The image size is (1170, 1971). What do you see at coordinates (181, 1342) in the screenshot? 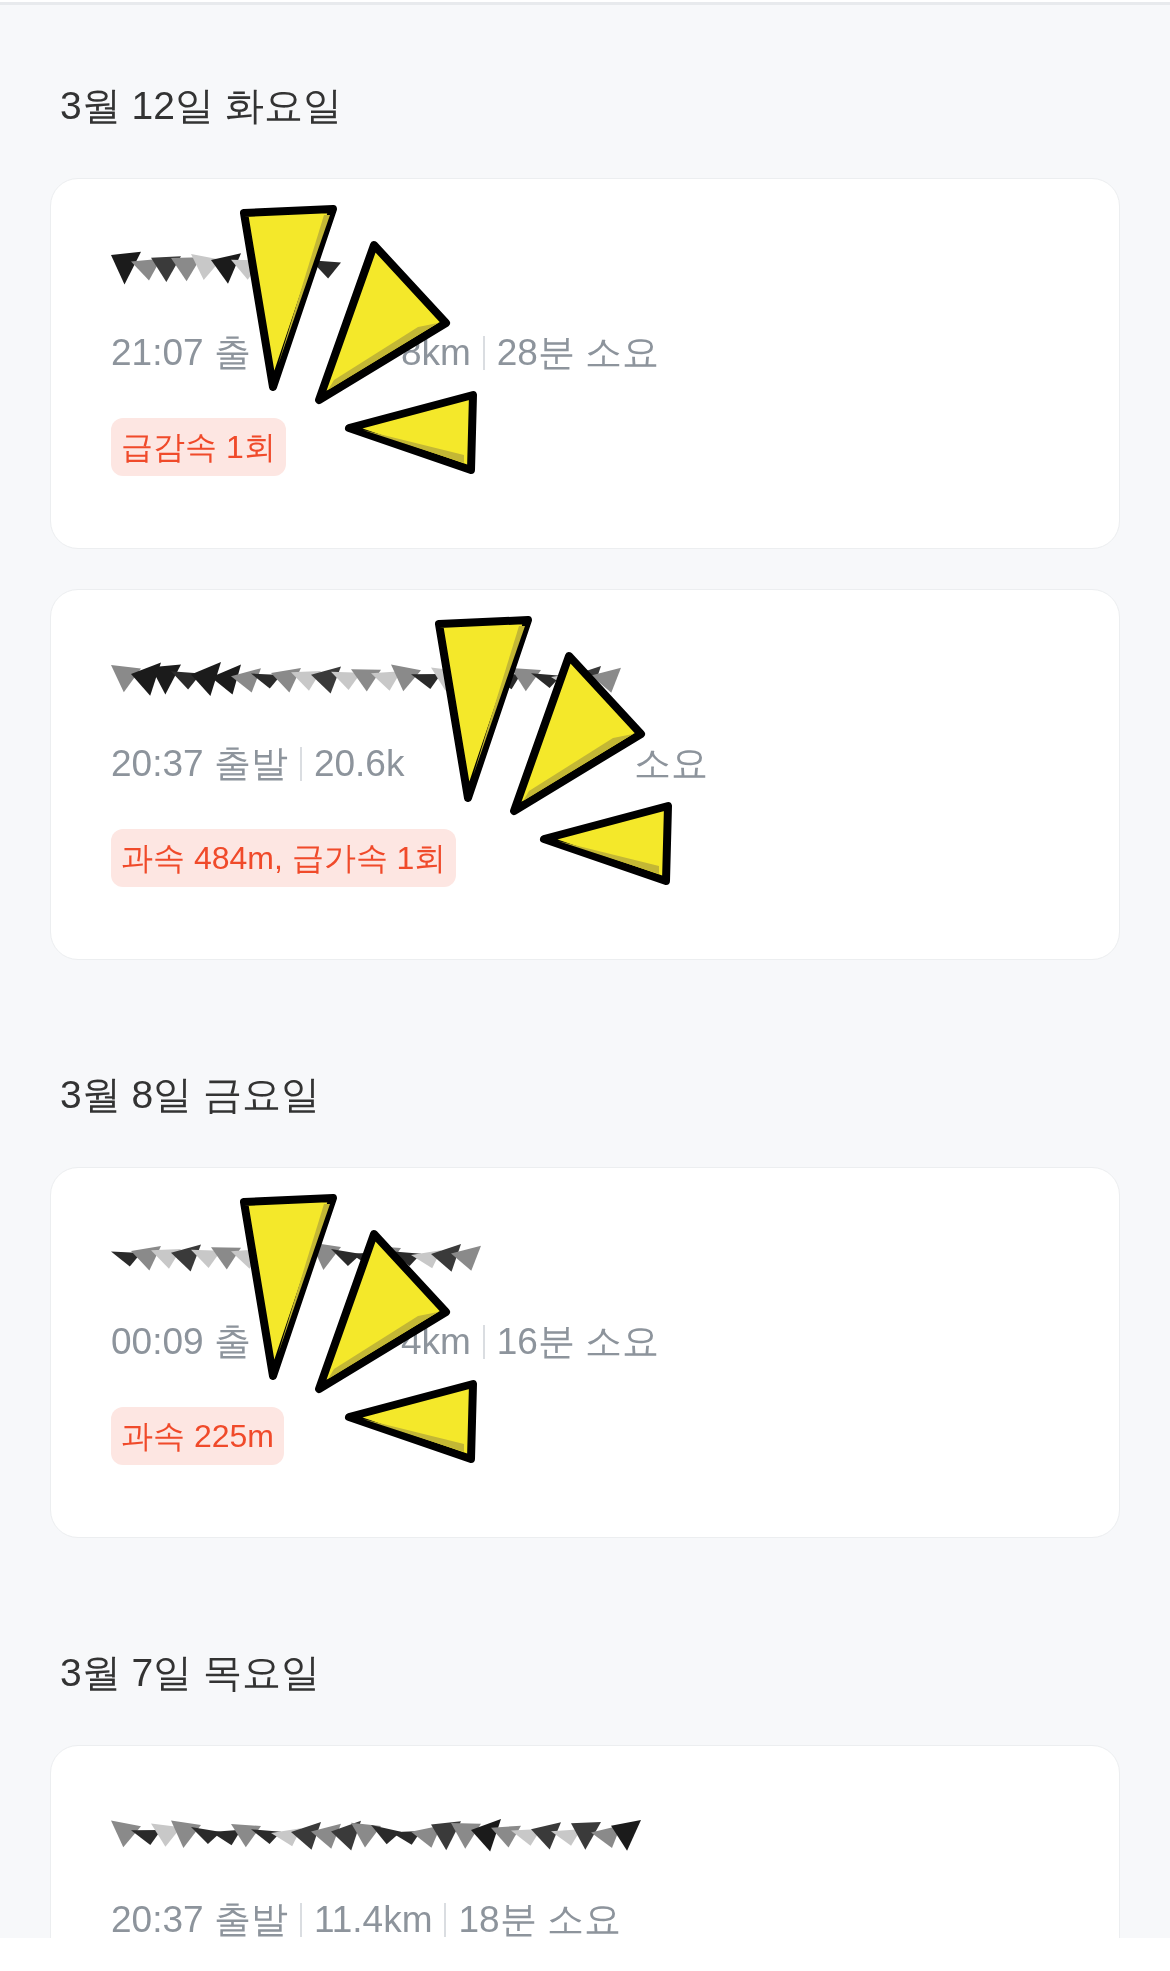
I see `trip-info-text: 00:09 출` at bounding box center [181, 1342].